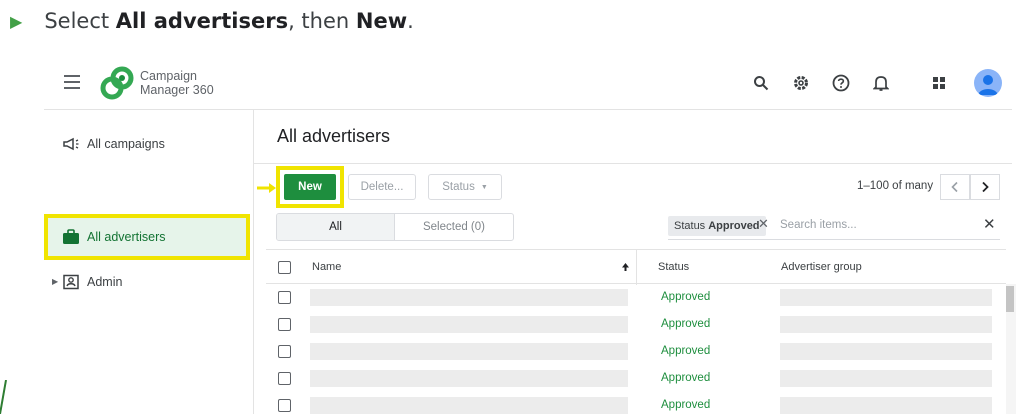  What do you see at coordinates (55, 281) in the screenshot?
I see `expand-caret-icon: ▶` at bounding box center [55, 281].